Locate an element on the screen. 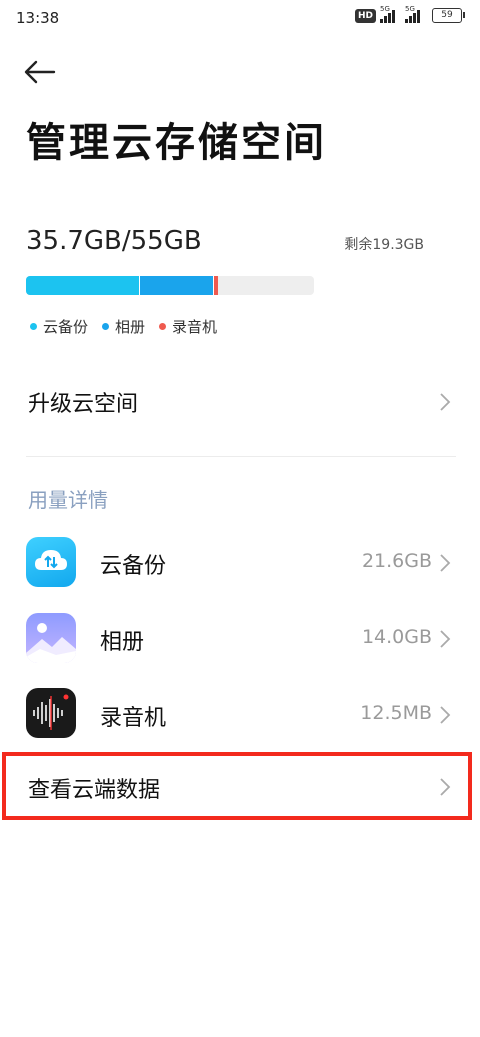 This screenshot has height=1037, width=480. usage-item-gallery: 相册 14.0GB is located at coordinates (240, 639).